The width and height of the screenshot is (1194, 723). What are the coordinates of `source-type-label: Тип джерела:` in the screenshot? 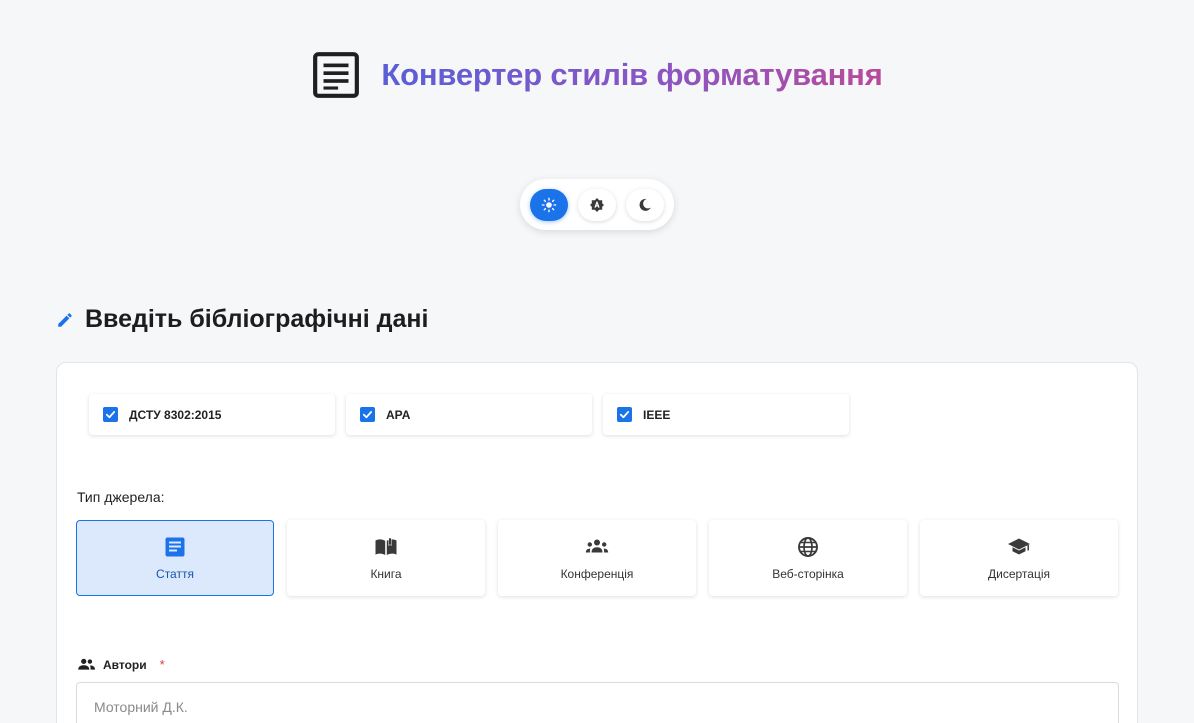 It's located at (121, 497).